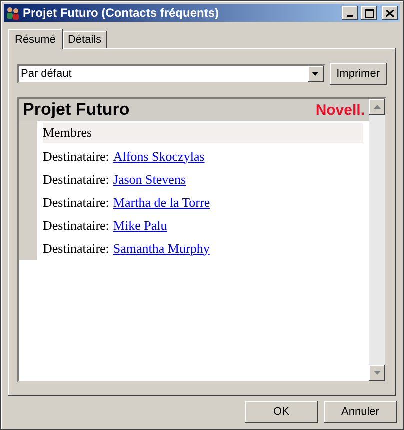 The image size is (404, 430). I want to click on contact-link: Jason Stevens, so click(149, 180).